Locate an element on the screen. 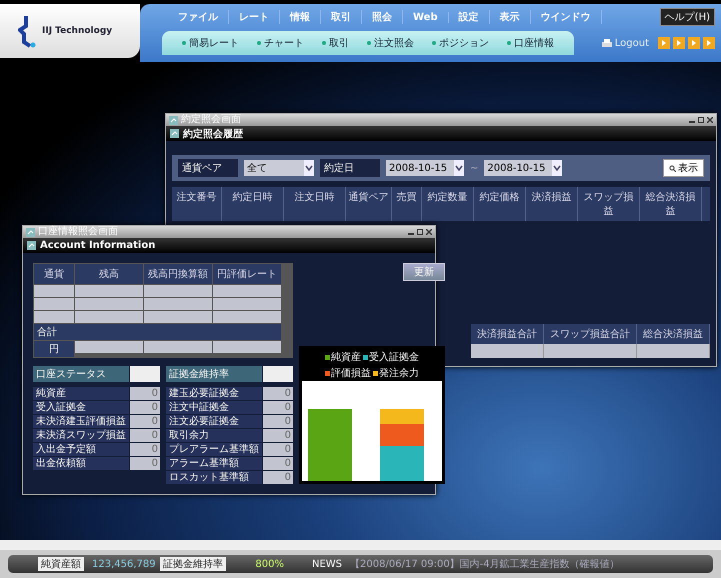 Image resolution: width=721 pixels, height=578 pixels. select-field: 全て is located at coordinates (279, 168).